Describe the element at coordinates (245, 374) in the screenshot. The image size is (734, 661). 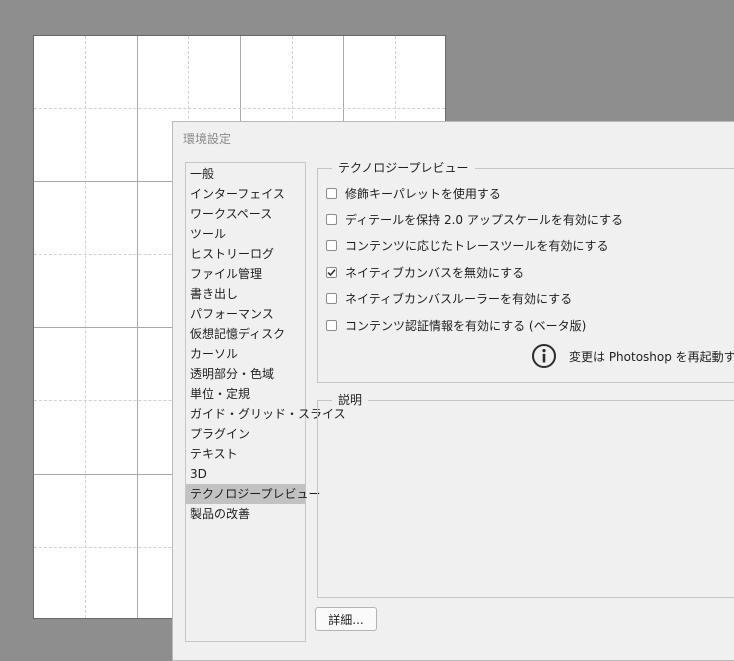
I see `sidebar-item-transparency-gamut: 透明部分・色域` at that location.